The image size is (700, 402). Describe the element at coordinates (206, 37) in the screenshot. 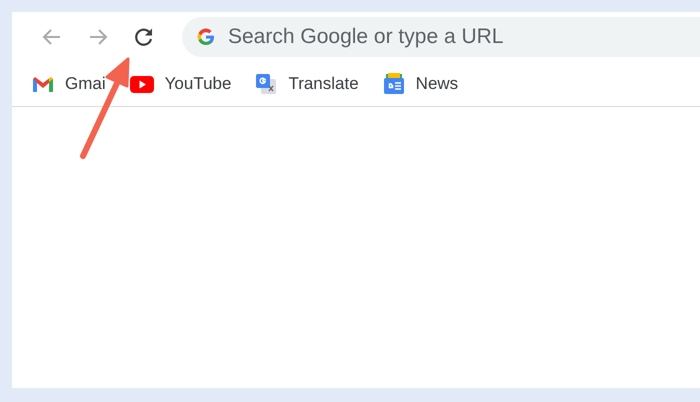

I see `google-icon` at that location.